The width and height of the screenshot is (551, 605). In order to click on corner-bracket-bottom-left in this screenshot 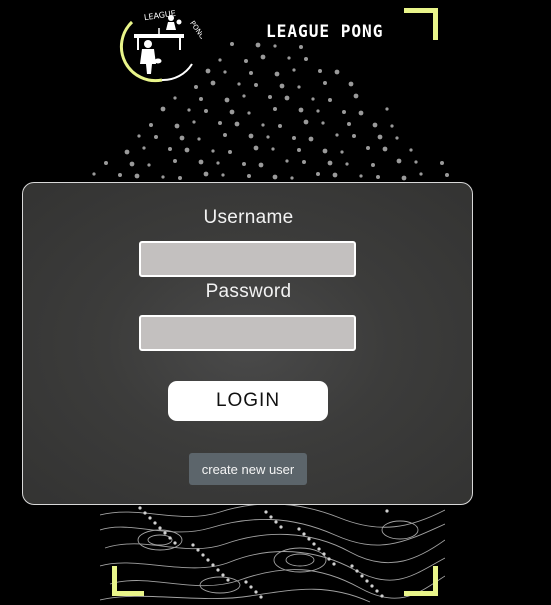, I will do `click(128, 581)`.